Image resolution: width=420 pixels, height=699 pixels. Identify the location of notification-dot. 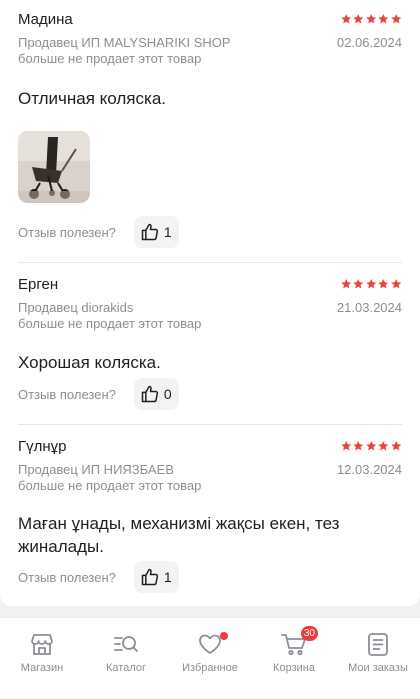
(224, 636).